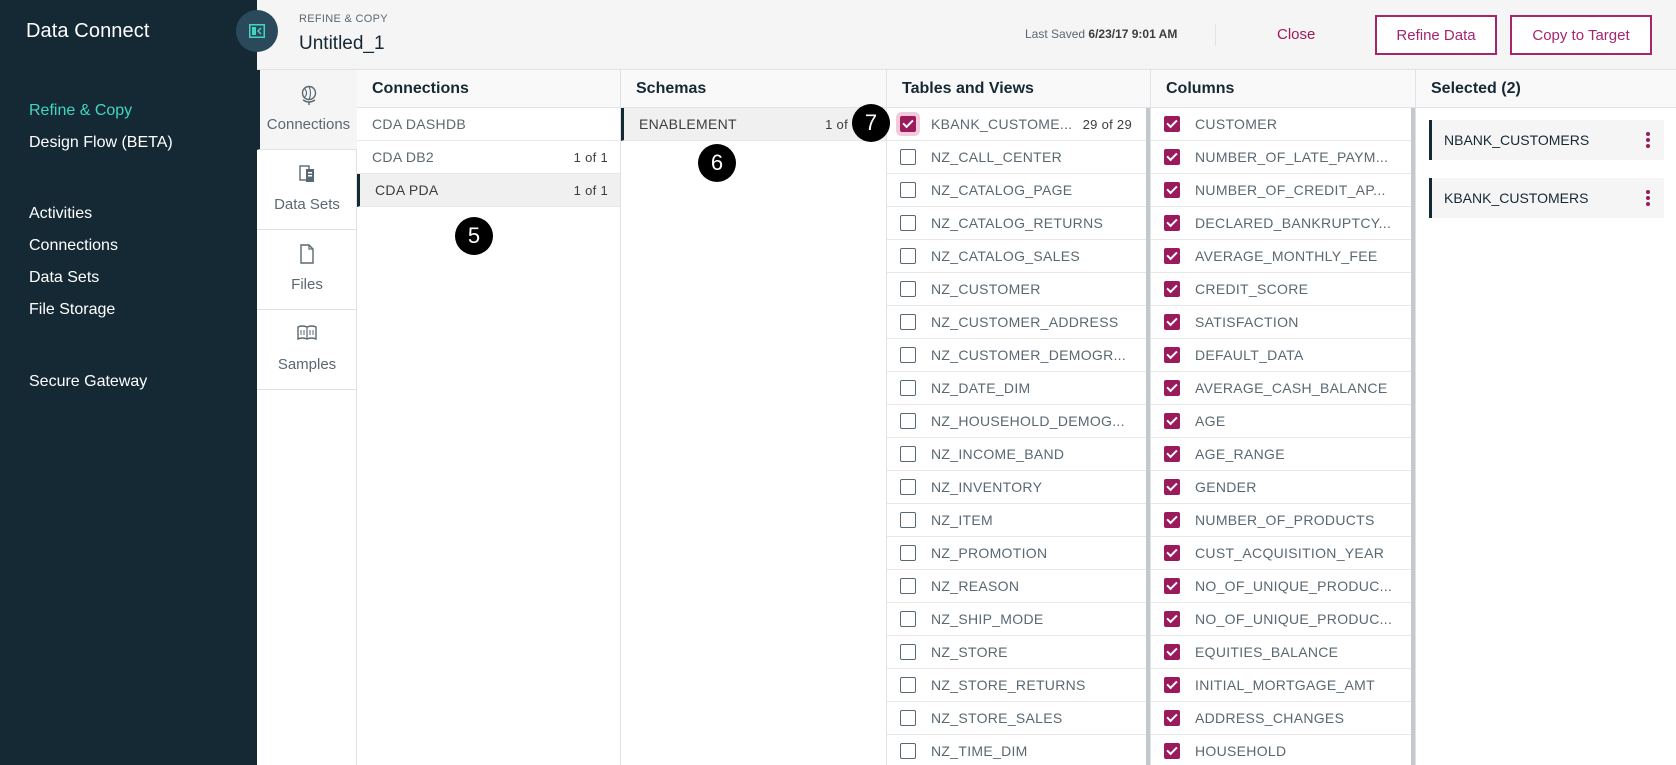 The height and width of the screenshot is (765, 1676). What do you see at coordinates (1018, 388) in the screenshot?
I see `table-row: NZ_DATE_DIM` at bounding box center [1018, 388].